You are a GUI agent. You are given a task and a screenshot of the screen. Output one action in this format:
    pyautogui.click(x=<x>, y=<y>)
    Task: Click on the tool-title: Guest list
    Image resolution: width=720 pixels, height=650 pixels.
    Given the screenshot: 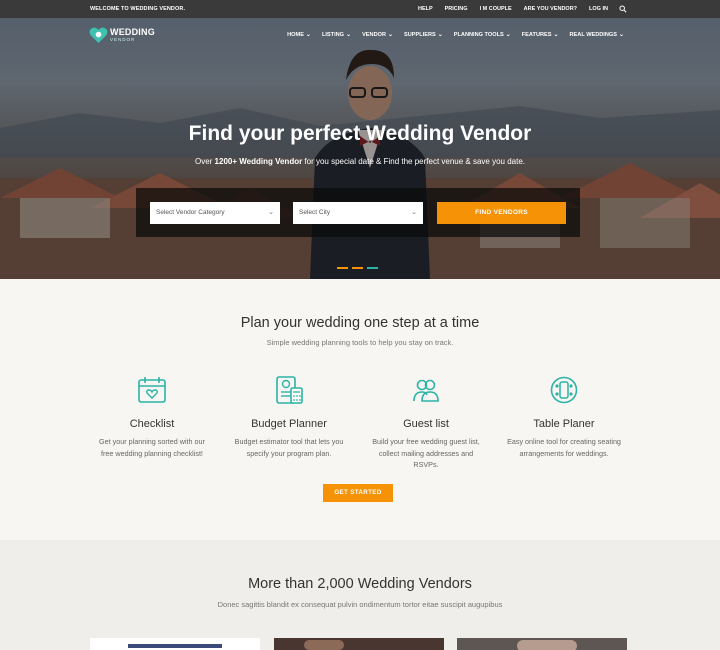 What is the action you would take?
    pyautogui.click(x=426, y=424)
    